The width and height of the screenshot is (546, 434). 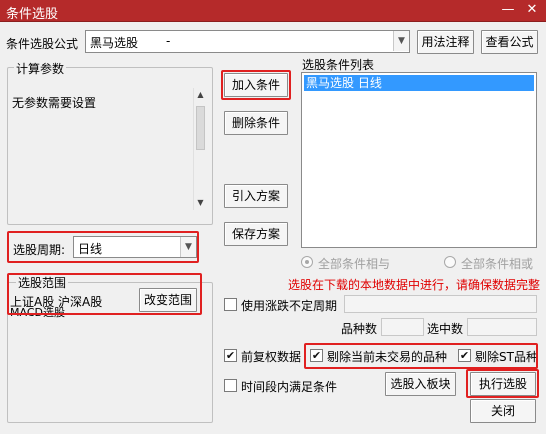 I want to click on radio-all-and, so click(x=307, y=262).